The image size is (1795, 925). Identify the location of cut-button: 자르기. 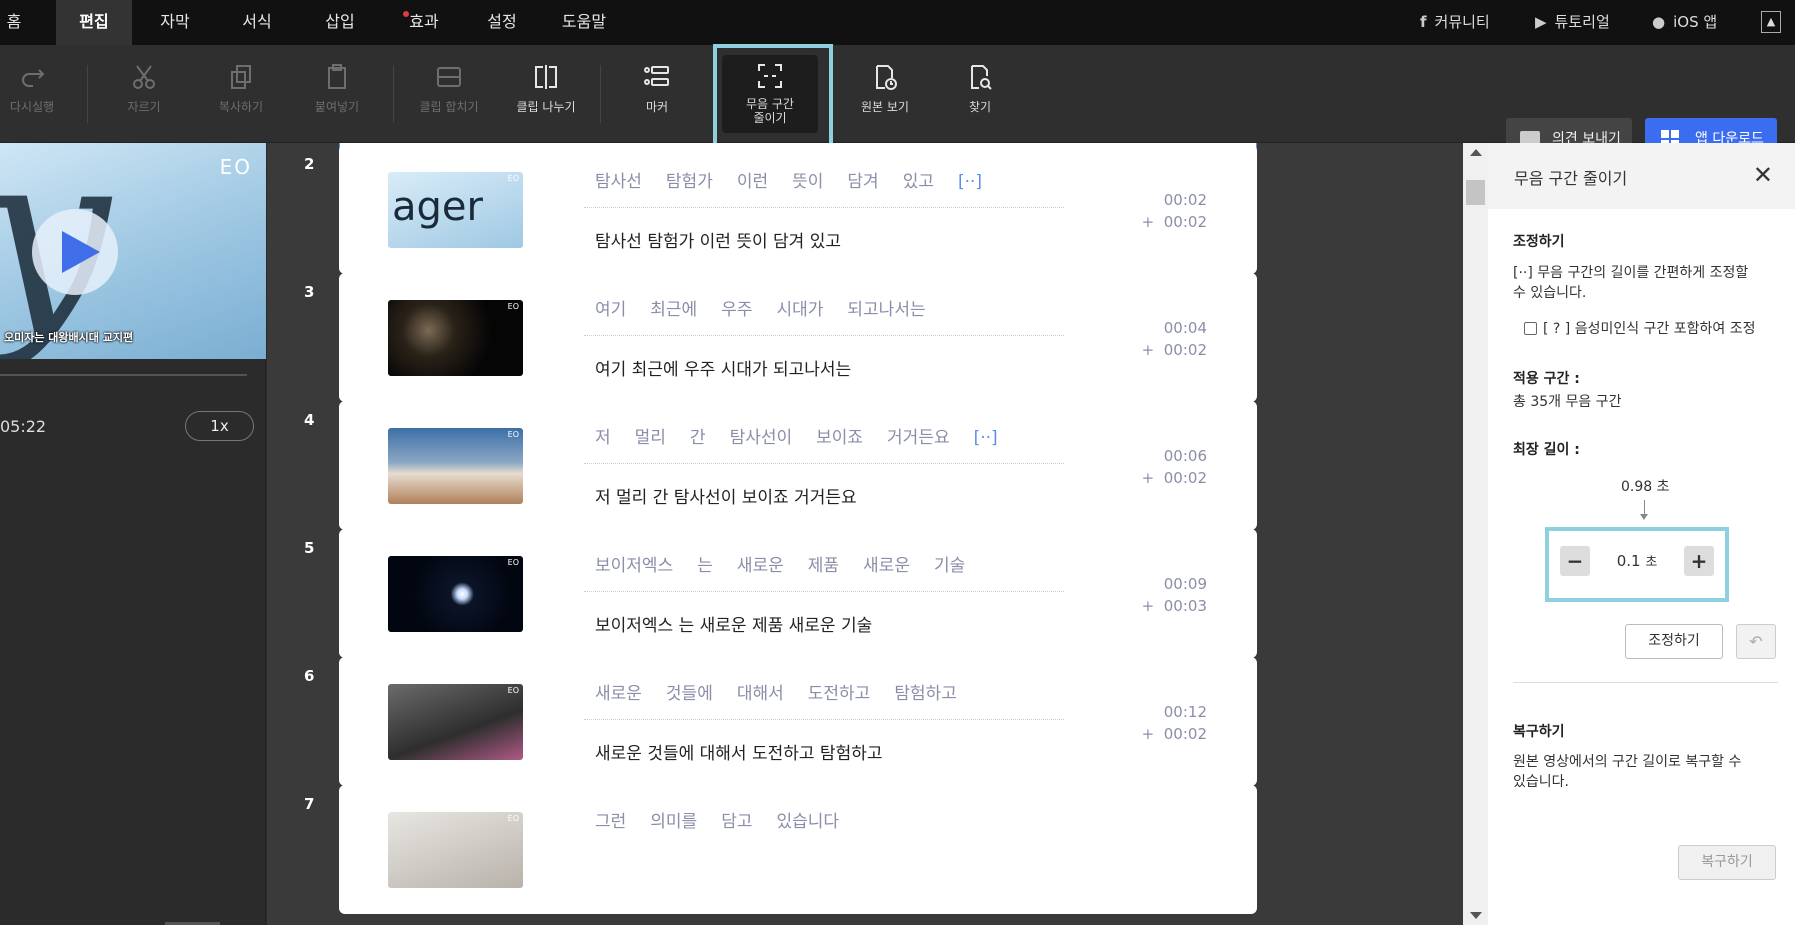
(144, 94).